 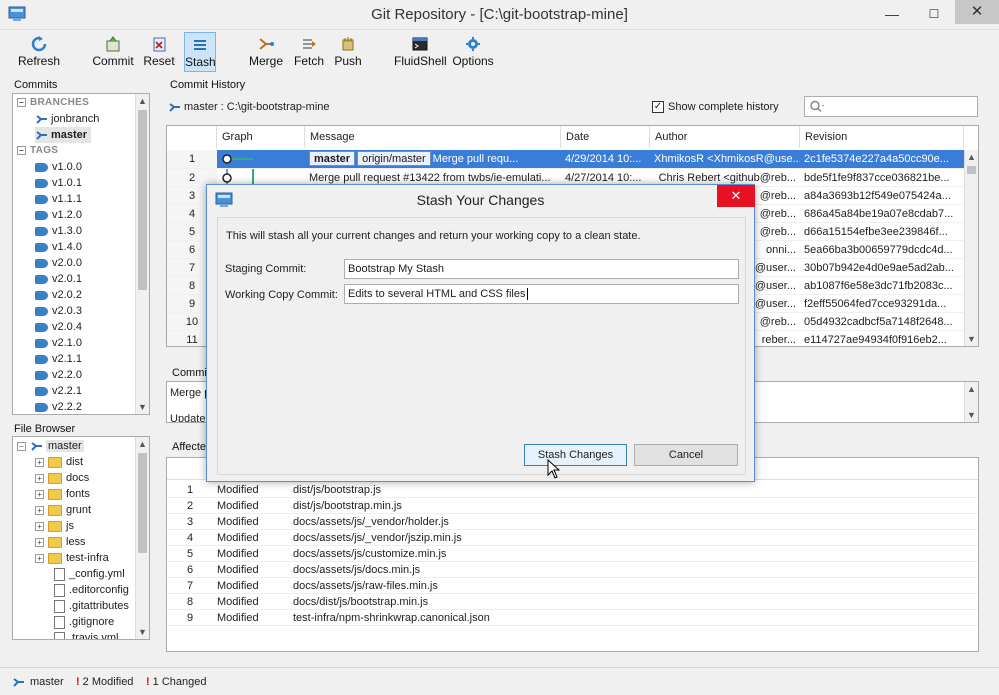 What do you see at coordinates (541, 269) in the screenshot?
I see `staging-commit-input: Bootstrap My Stash` at bounding box center [541, 269].